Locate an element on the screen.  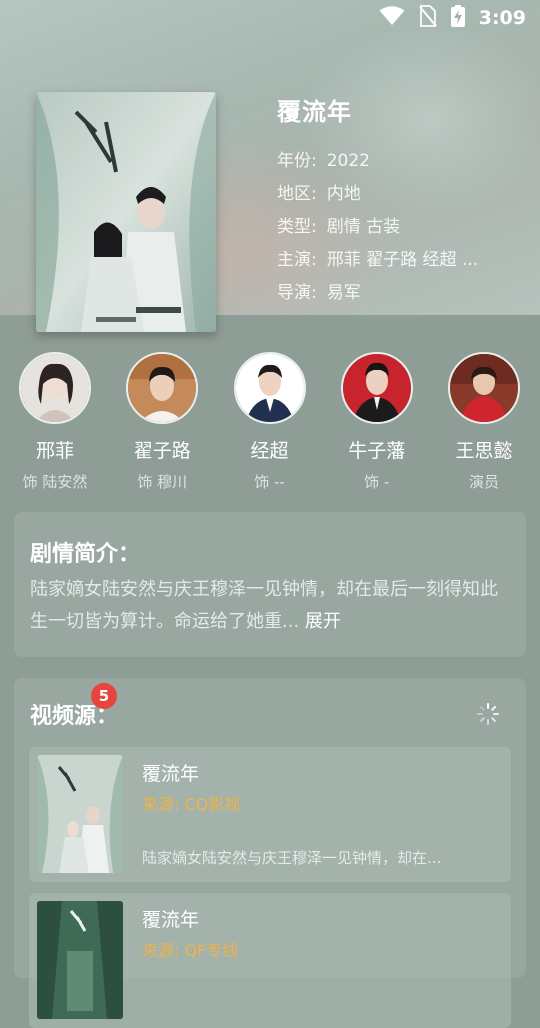
cast-name: 牛子藩 is located at coordinates (377, 451).